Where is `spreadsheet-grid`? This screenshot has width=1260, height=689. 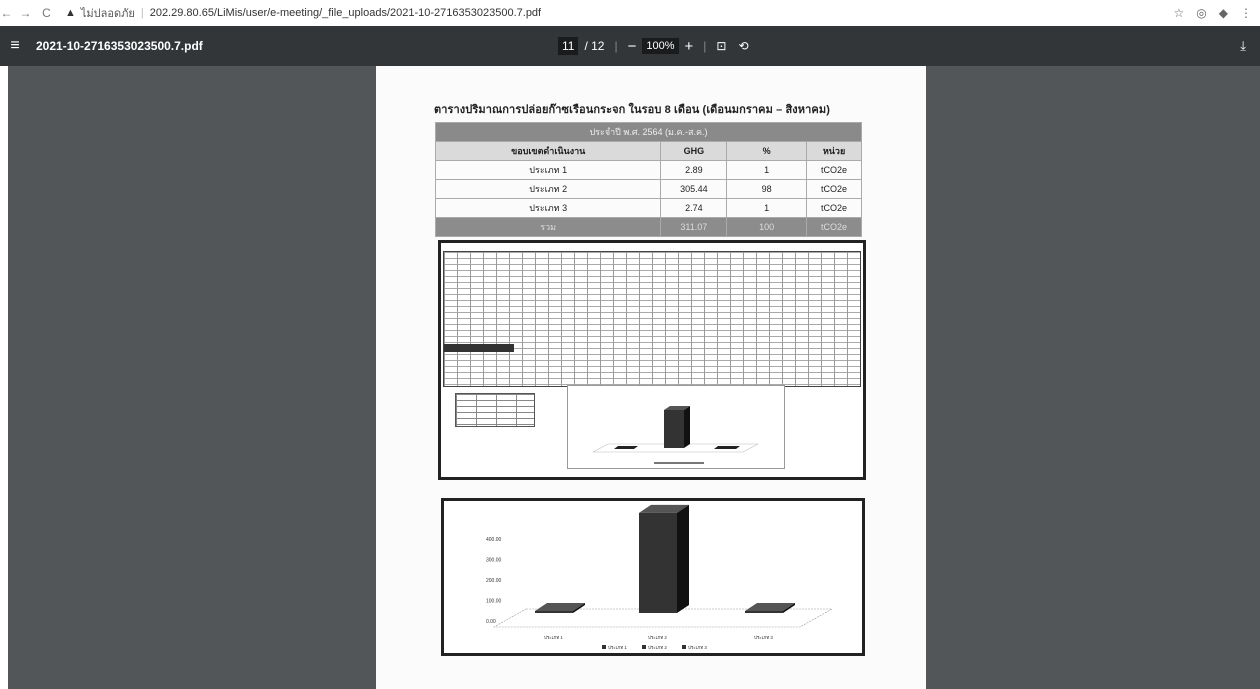
spreadsheet-grid is located at coordinates (652, 319).